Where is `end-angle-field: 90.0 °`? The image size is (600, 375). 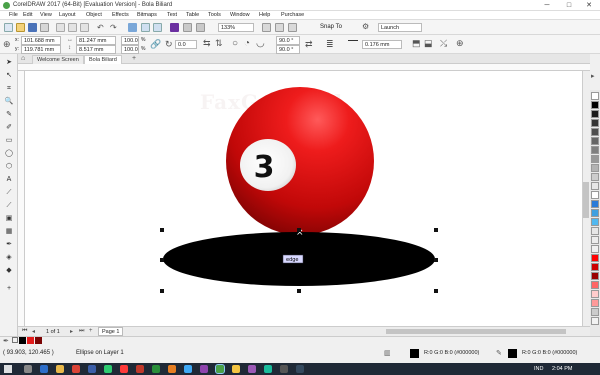
end-angle-field: 90.0 ° is located at coordinates (288, 49).